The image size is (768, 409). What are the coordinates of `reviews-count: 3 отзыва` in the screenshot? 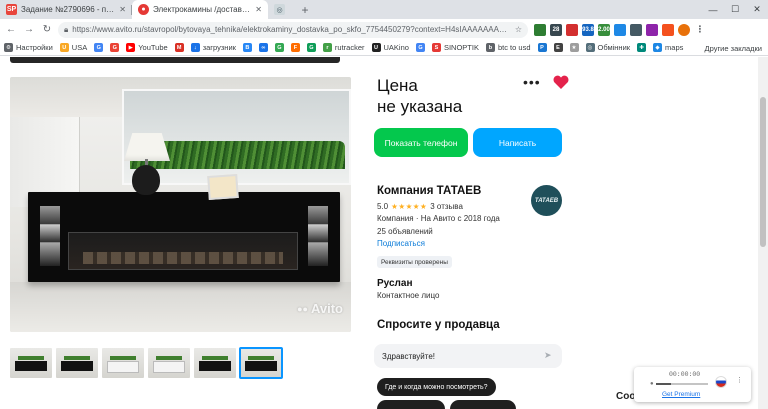 It's located at (446, 206).